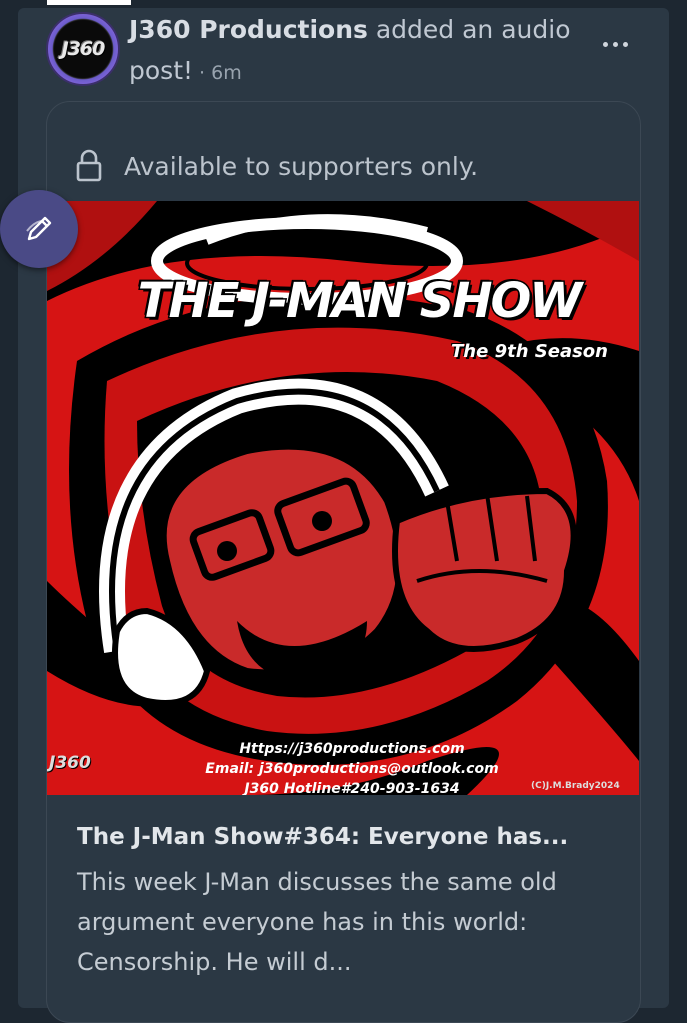 The width and height of the screenshot is (687, 1023). What do you see at coordinates (359, 301) in the screenshot?
I see `cover-title: THE J-MAN SHOW` at bounding box center [359, 301].